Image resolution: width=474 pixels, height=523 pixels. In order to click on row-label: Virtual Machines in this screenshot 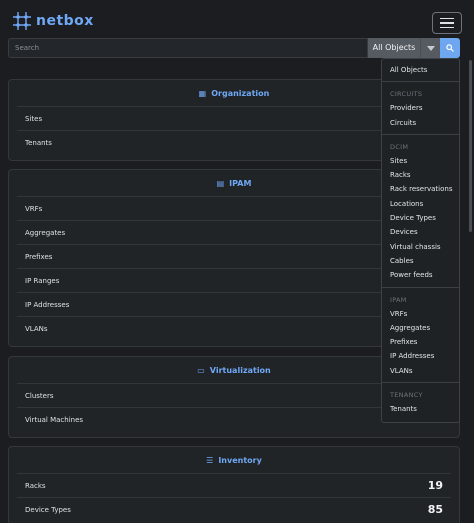, I will do `click(54, 420)`.